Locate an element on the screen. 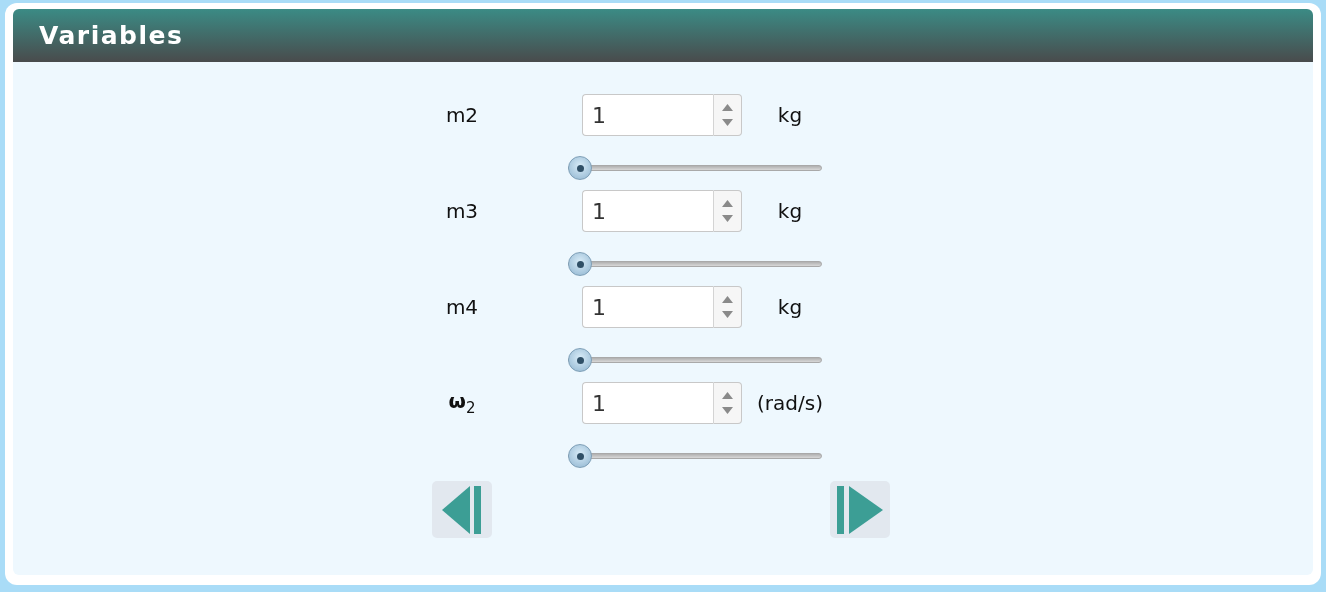  variable-label: m3 is located at coordinates (462, 211).